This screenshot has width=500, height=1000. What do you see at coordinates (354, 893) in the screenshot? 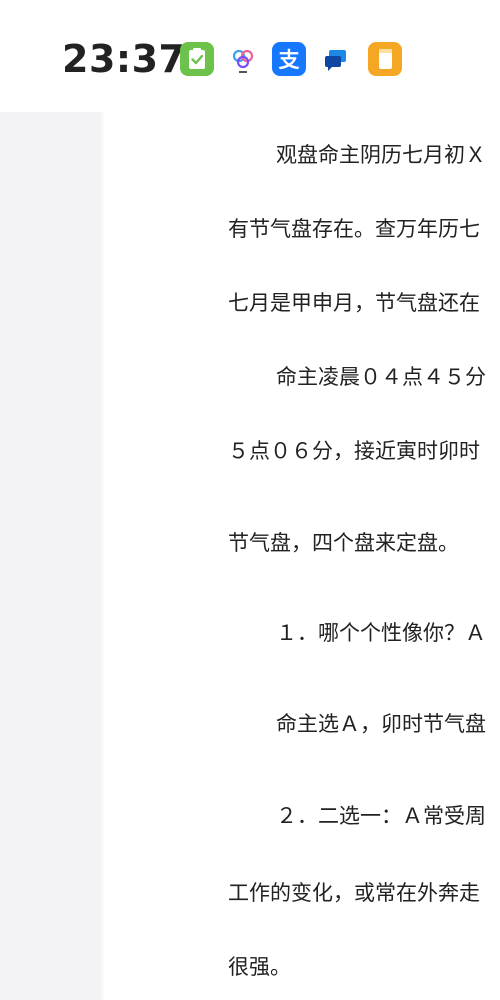
I see `article-line: 工作的变化，或常在外奔走` at bounding box center [354, 893].